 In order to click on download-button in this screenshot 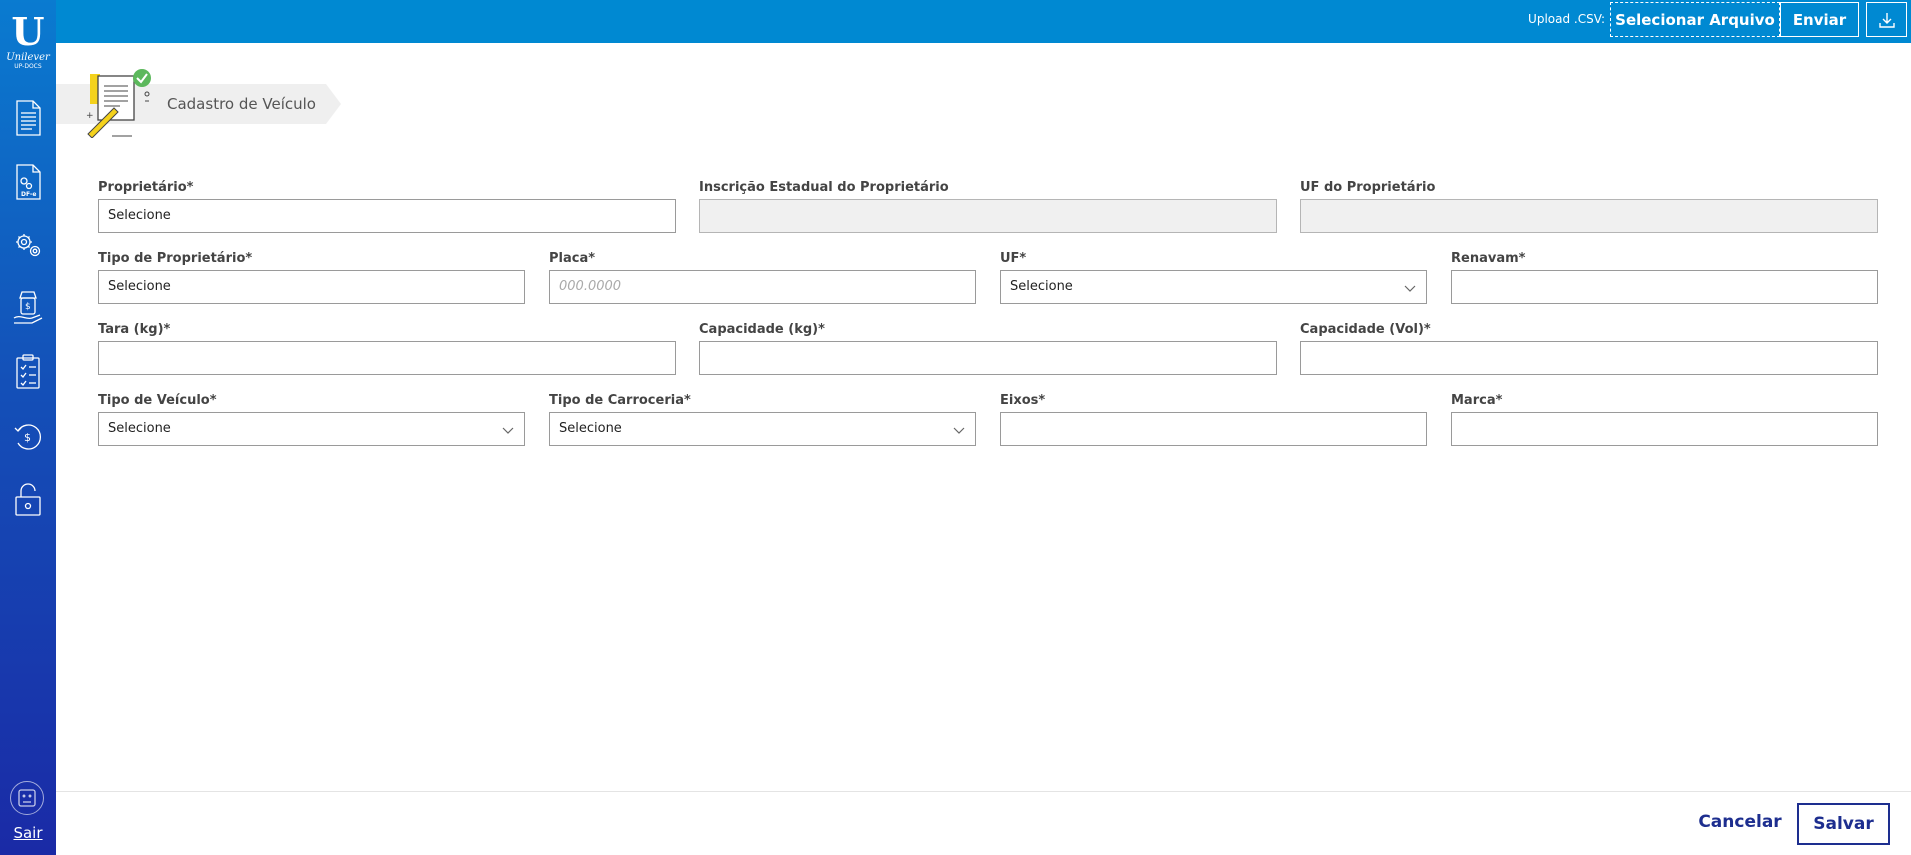, I will do `click(1886, 19)`.